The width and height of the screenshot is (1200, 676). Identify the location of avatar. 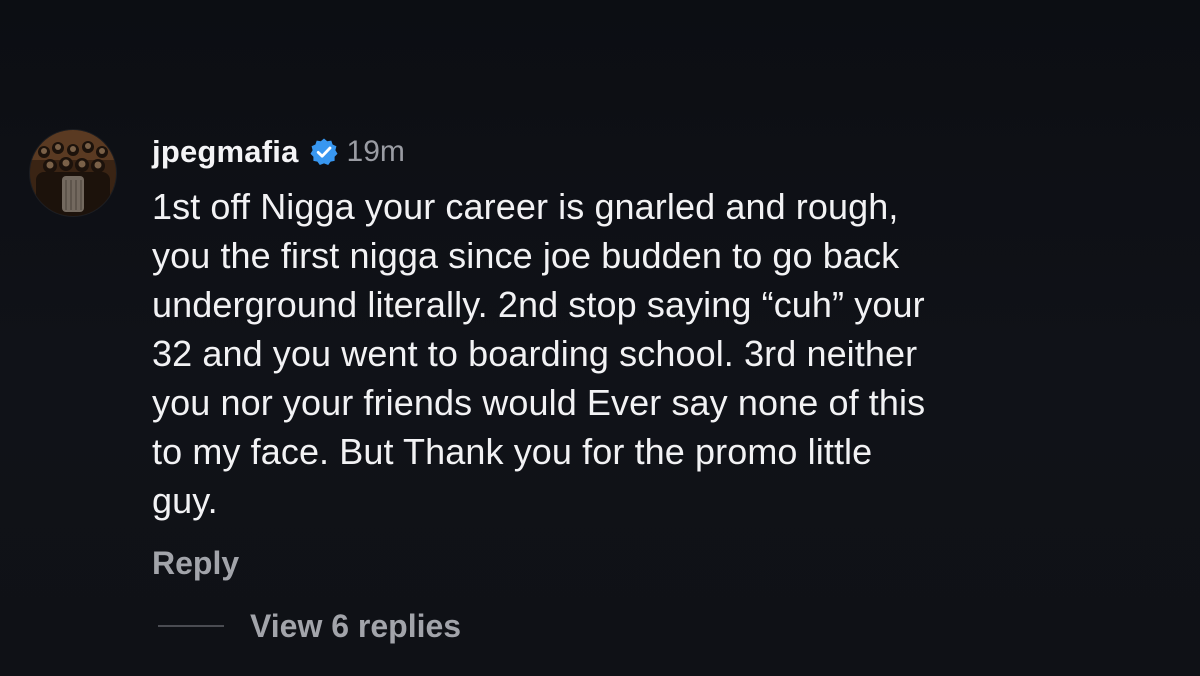
(73, 173).